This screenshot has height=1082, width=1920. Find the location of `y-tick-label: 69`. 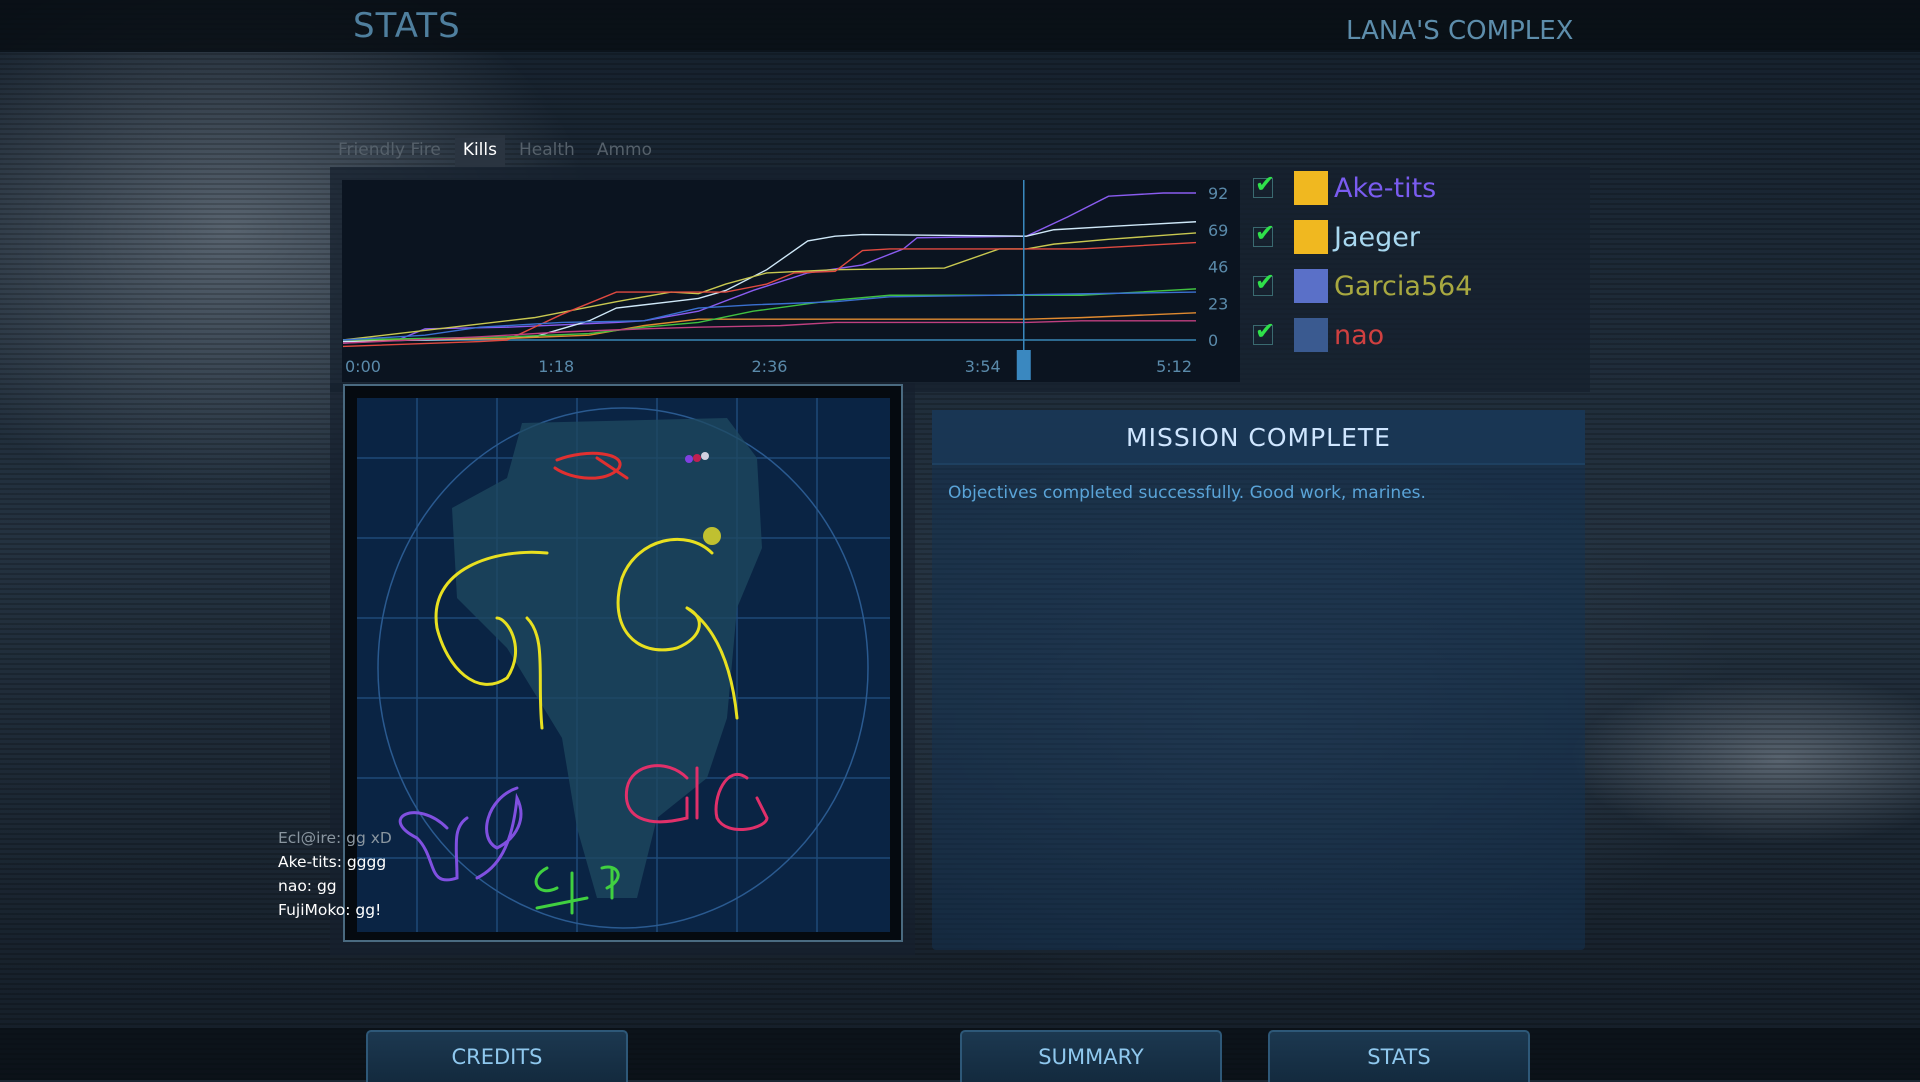

y-tick-label: 69 is located at coordinates (1218, 230).